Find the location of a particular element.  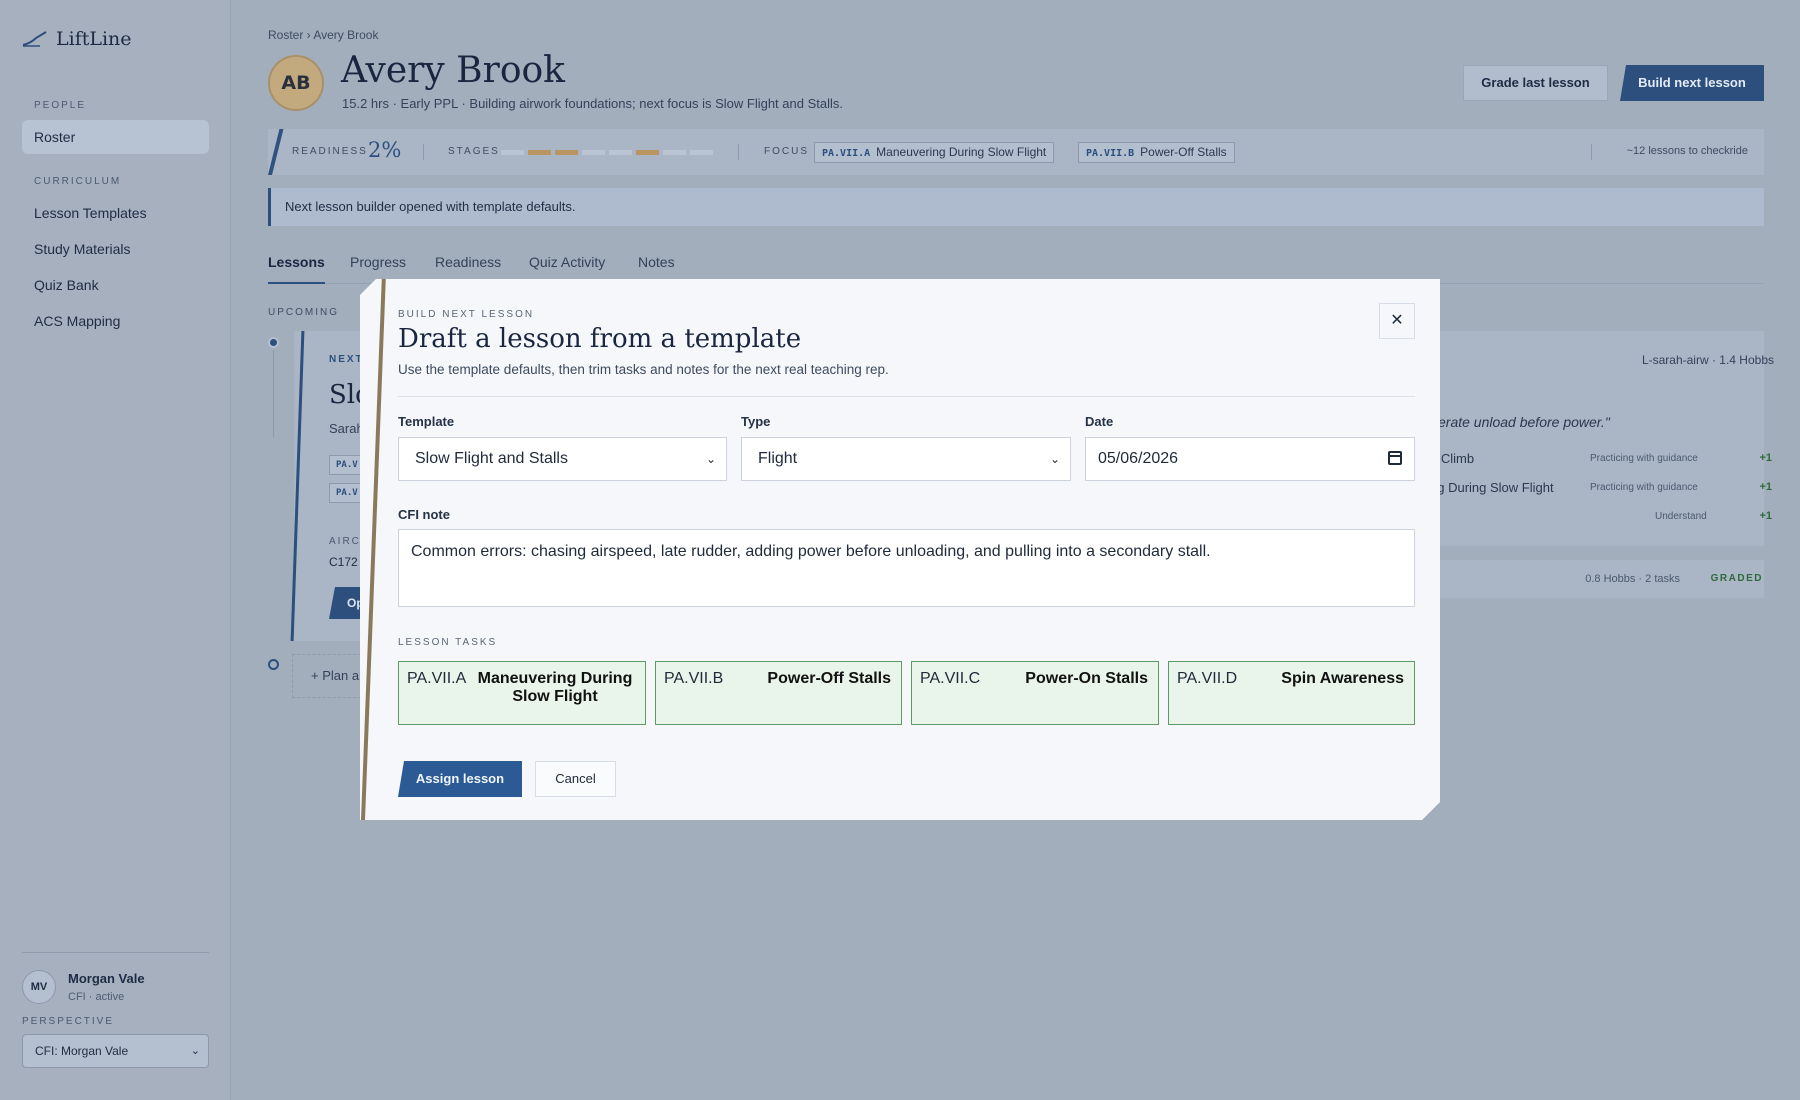

graded-meta: 0.8 Hobbs · 2 tasks is located at coordinates (1632, 579).